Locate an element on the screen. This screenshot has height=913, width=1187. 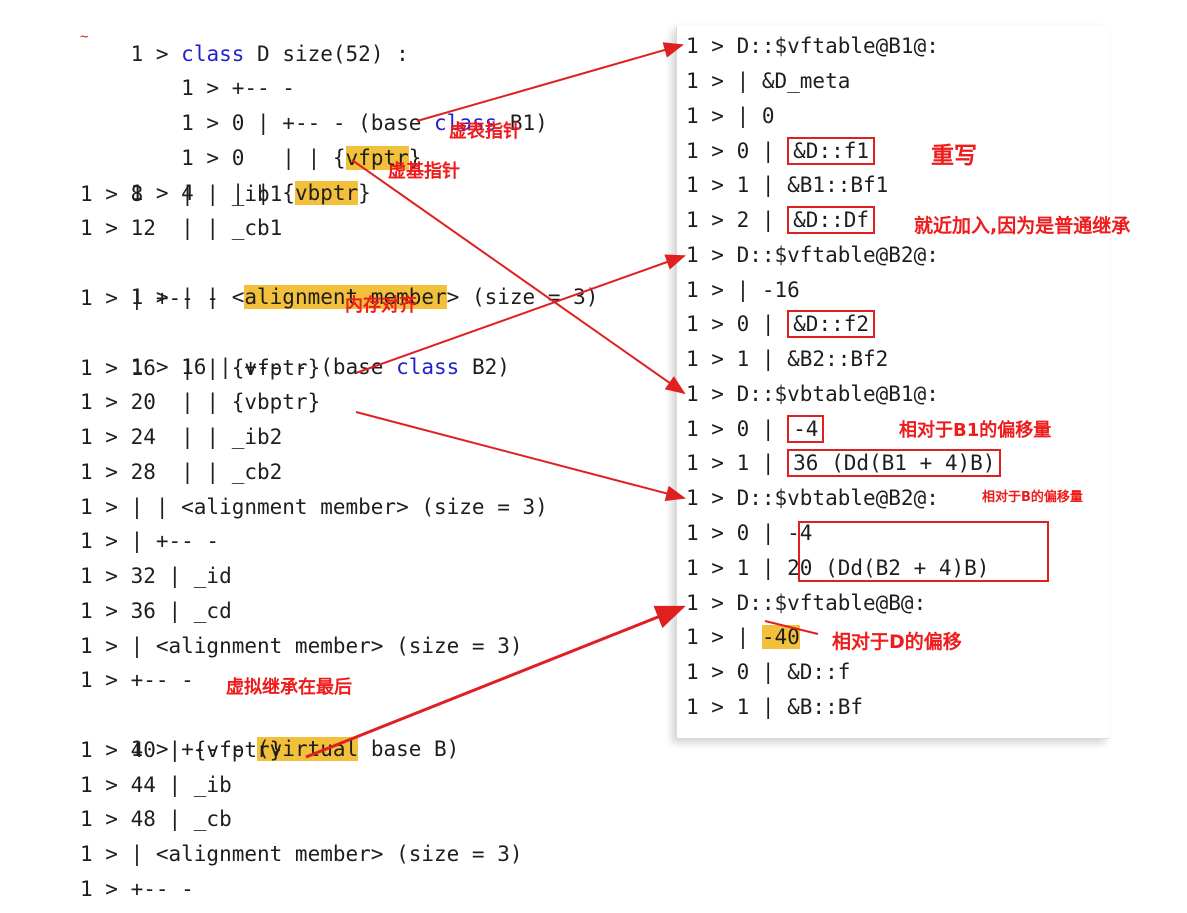
code-line: 1 > 44 | _ib is located at coordinates (156, 785).